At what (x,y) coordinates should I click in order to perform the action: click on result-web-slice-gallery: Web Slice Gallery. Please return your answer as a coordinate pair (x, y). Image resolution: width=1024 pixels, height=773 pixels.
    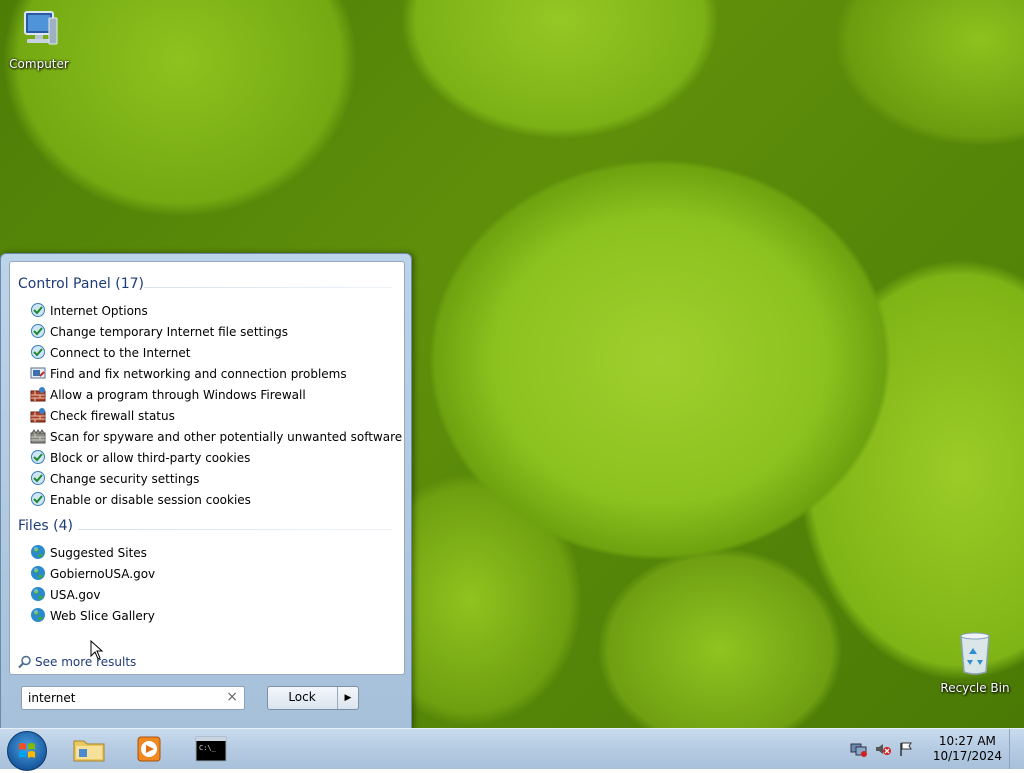
    Looking at the image, I should click on (92, 616).